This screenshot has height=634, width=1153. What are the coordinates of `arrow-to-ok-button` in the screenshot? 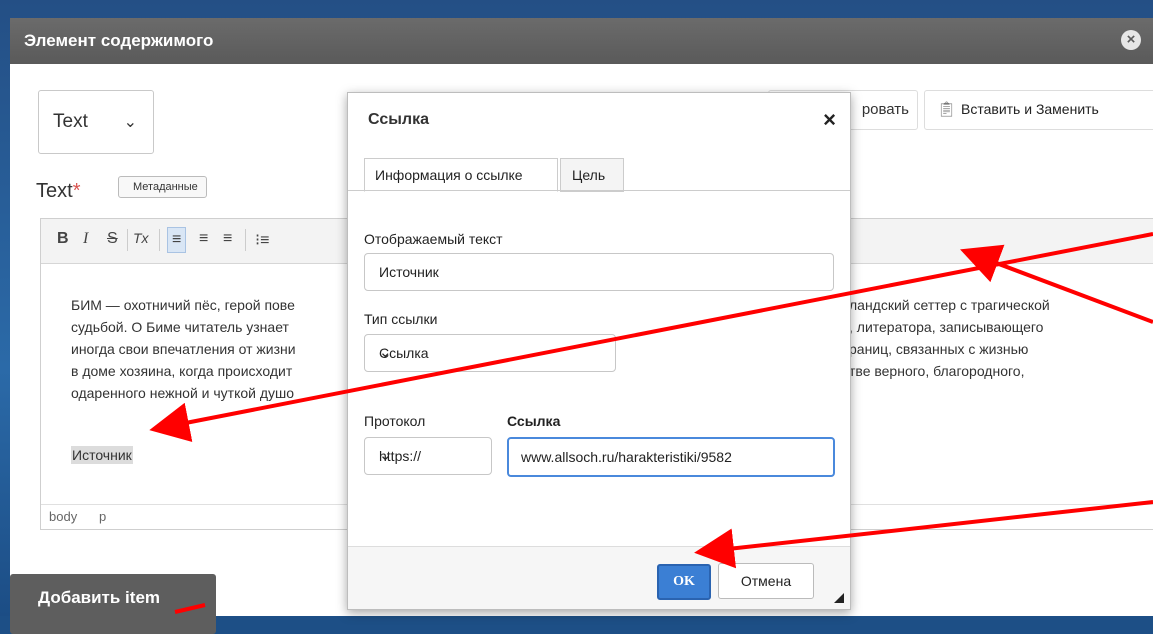 It's located at (923, 534).